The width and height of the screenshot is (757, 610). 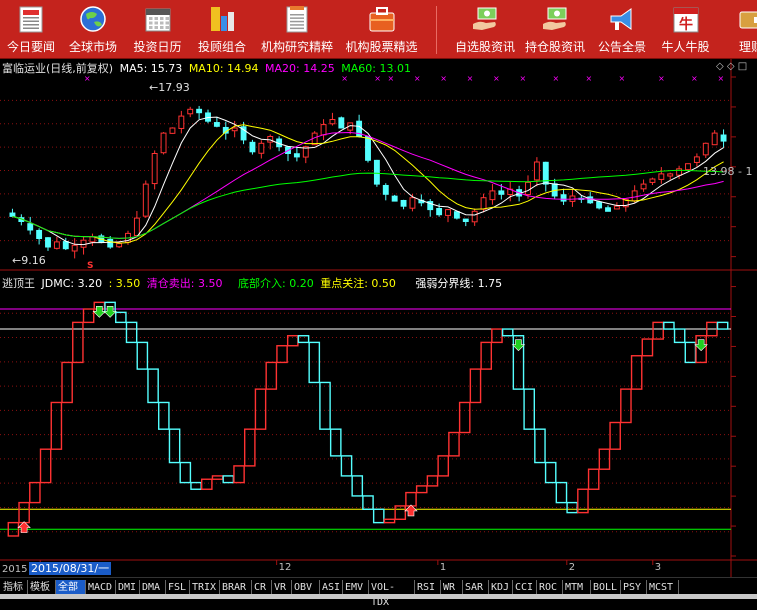 I want to click on shrink-icon: ◇, so click(x=731, y=66).